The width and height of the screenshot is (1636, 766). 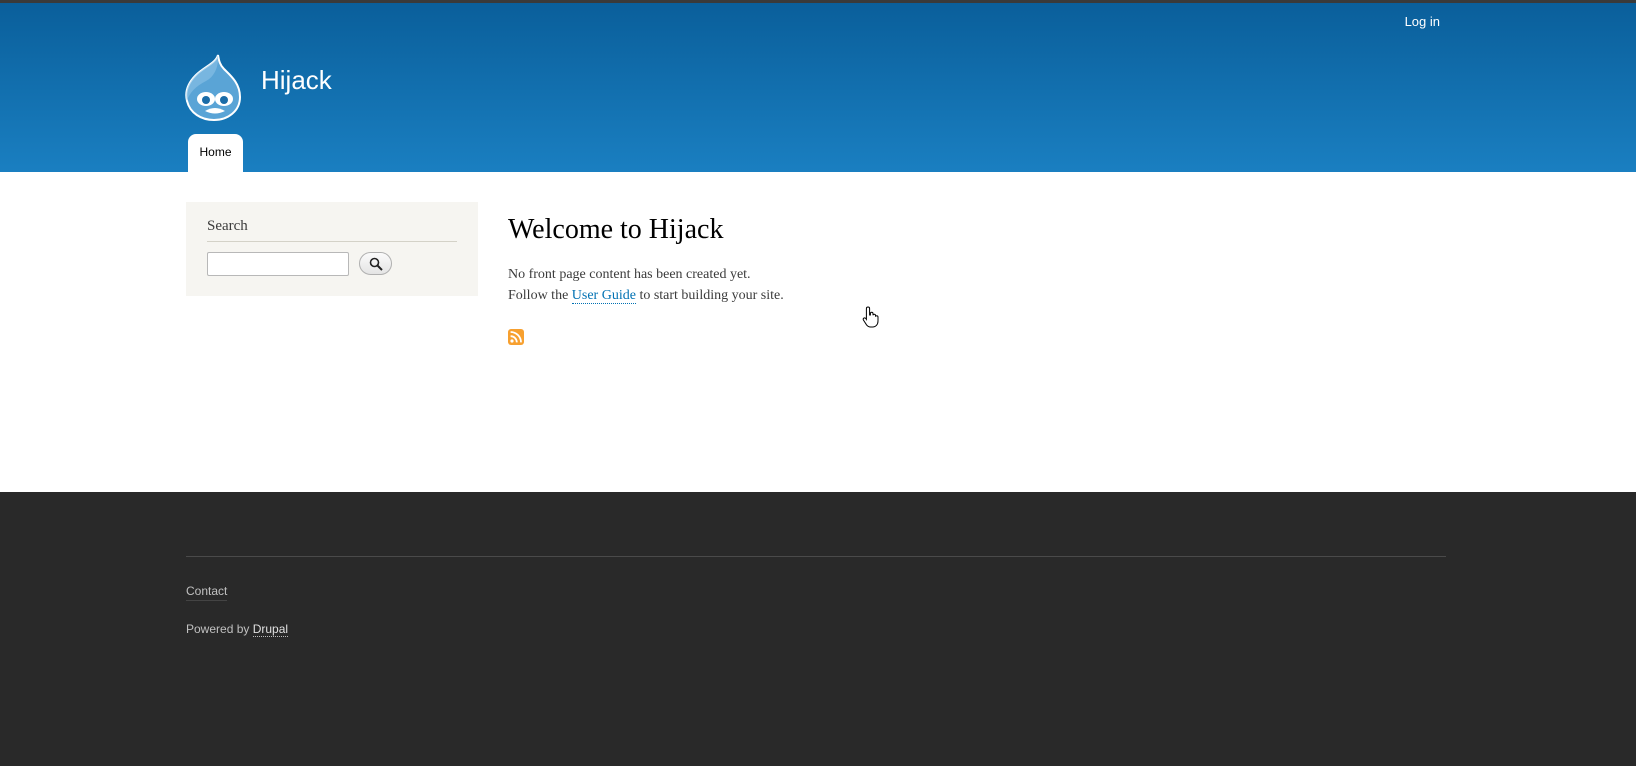 I want to click on powered-by: Powered by Drupal, so click(x=237, y=629).